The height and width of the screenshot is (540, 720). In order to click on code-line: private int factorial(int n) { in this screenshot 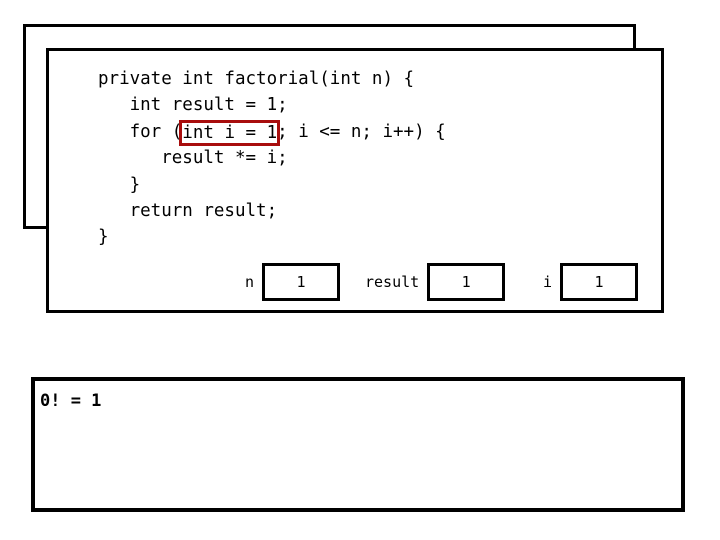, I will do `click(272, 79)`.